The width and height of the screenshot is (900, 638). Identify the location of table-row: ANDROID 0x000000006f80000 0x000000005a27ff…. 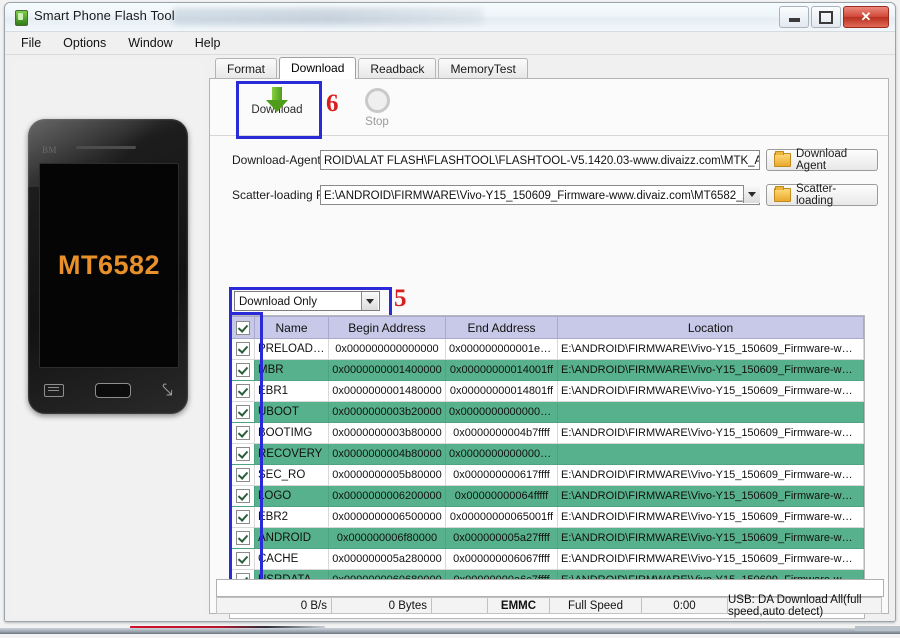
(547, 538).